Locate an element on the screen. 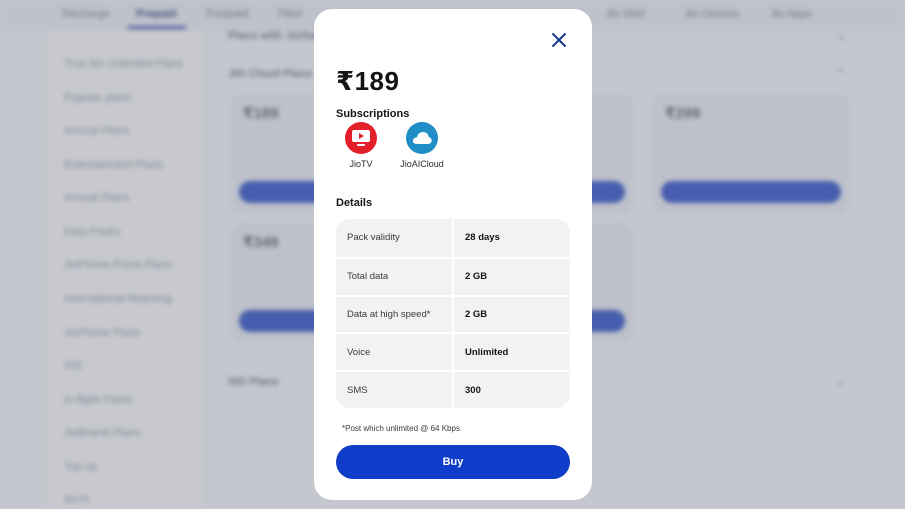  detail-value: 28 days is located at coordinates (512, 238).